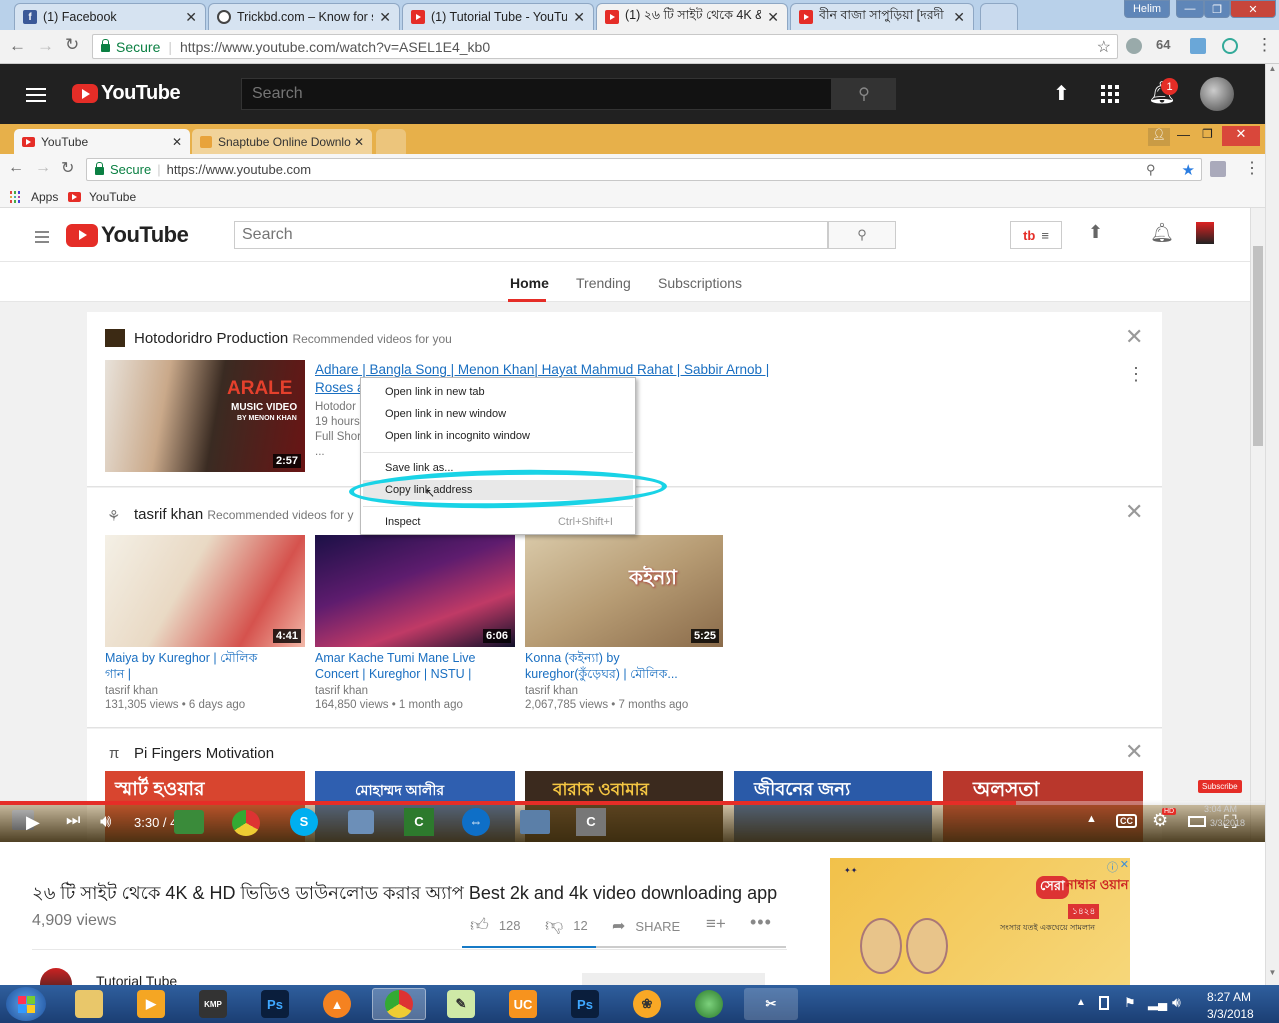 The image size is (1279, 1023). What do you see at coordinates (709, 1004) in the screenshot?
I see `taskbar-globe-app` at bounding box center [709, 1004].